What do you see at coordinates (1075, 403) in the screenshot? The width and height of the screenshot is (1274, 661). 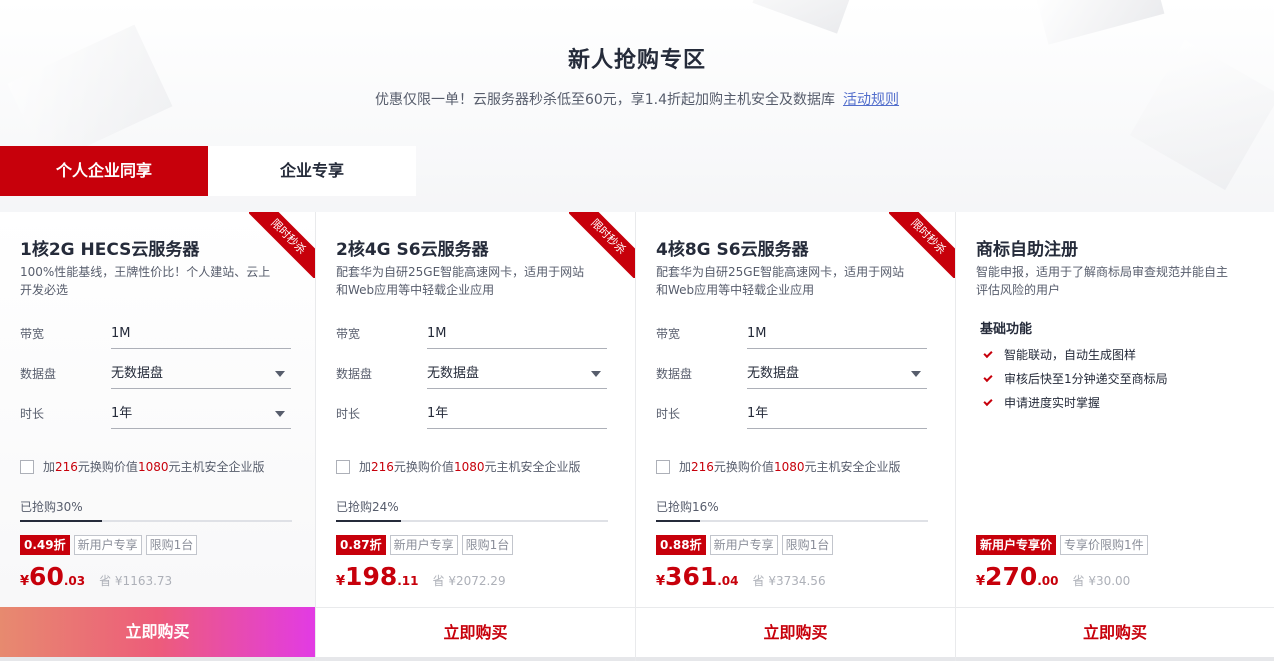 I see `feature-item: 申请进度实时掌握` at bounding box center [1075, 403].